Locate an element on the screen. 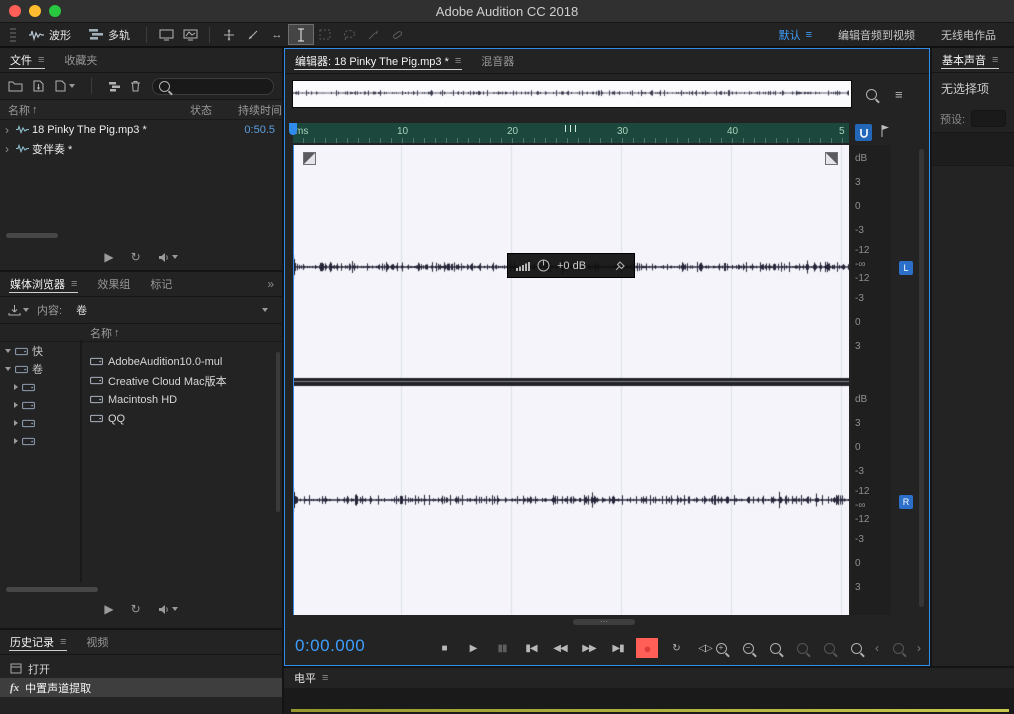  history-item-center-channel-extract: fx 中置声道提取 is located at coordinates (141, 687).